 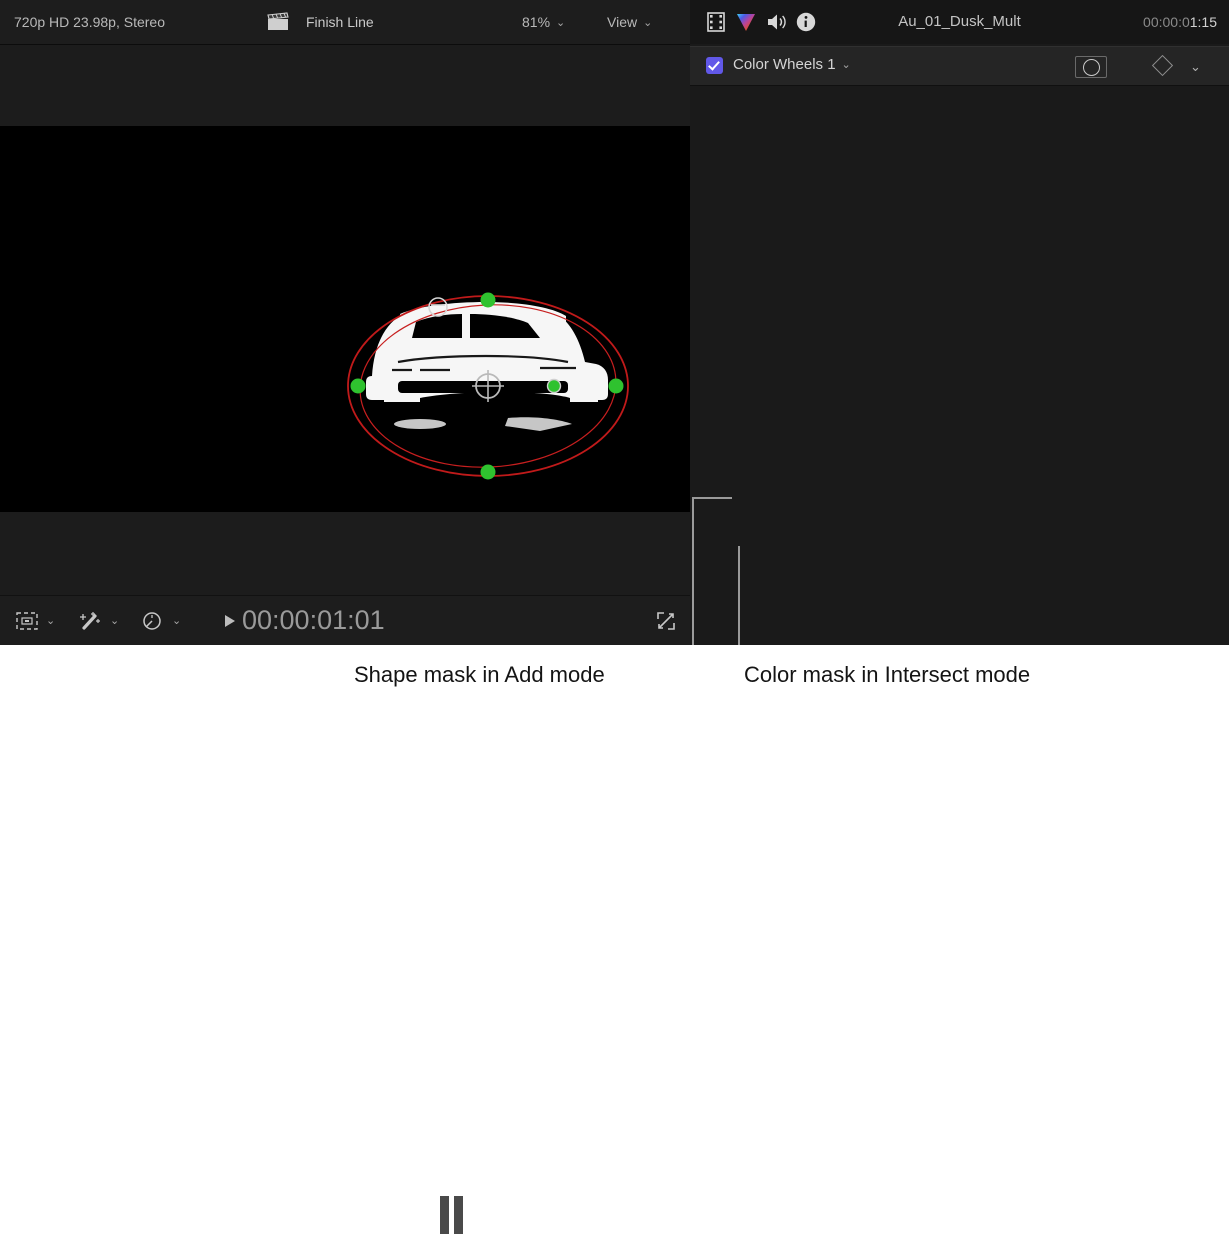 What do you see at coordinates (1166, 22) in the screenshot?
I see `timecode-dim-part: 00:00:0` at bounding box center [1166, 22].